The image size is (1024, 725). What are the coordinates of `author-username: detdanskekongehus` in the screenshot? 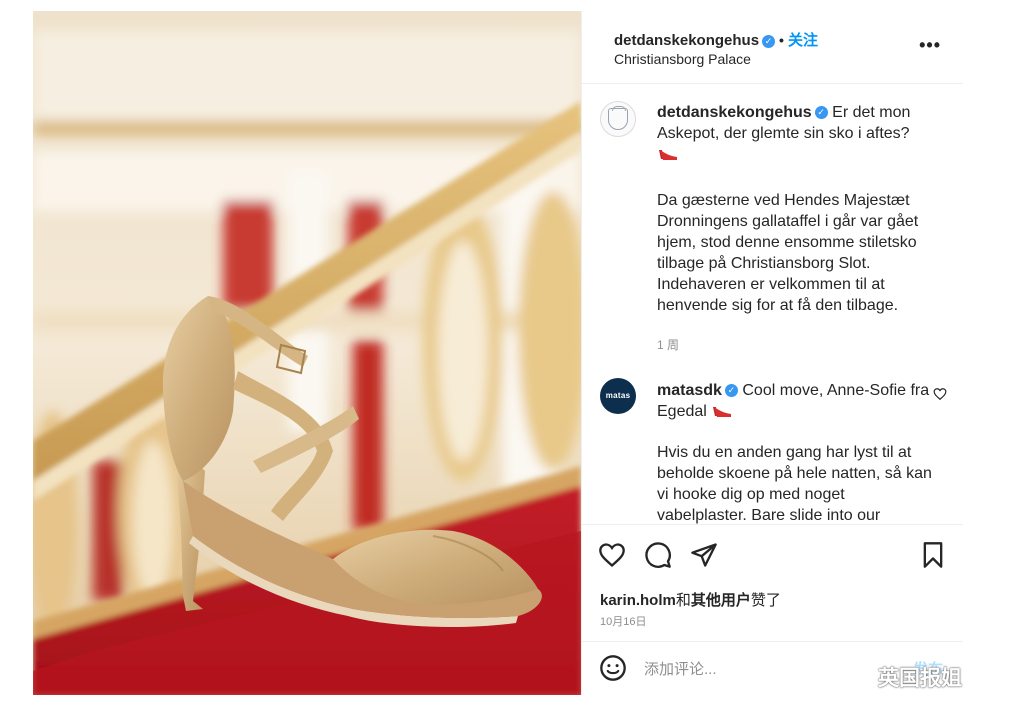 It's located at (686, 40).